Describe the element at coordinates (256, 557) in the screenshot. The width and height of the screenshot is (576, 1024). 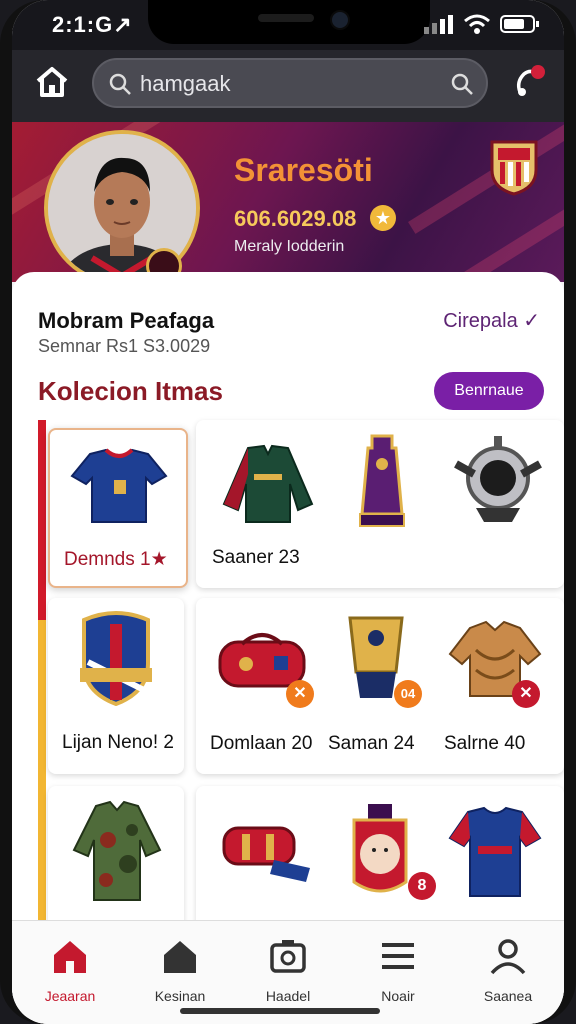
I see `item-label: Saaner 23` at that location.